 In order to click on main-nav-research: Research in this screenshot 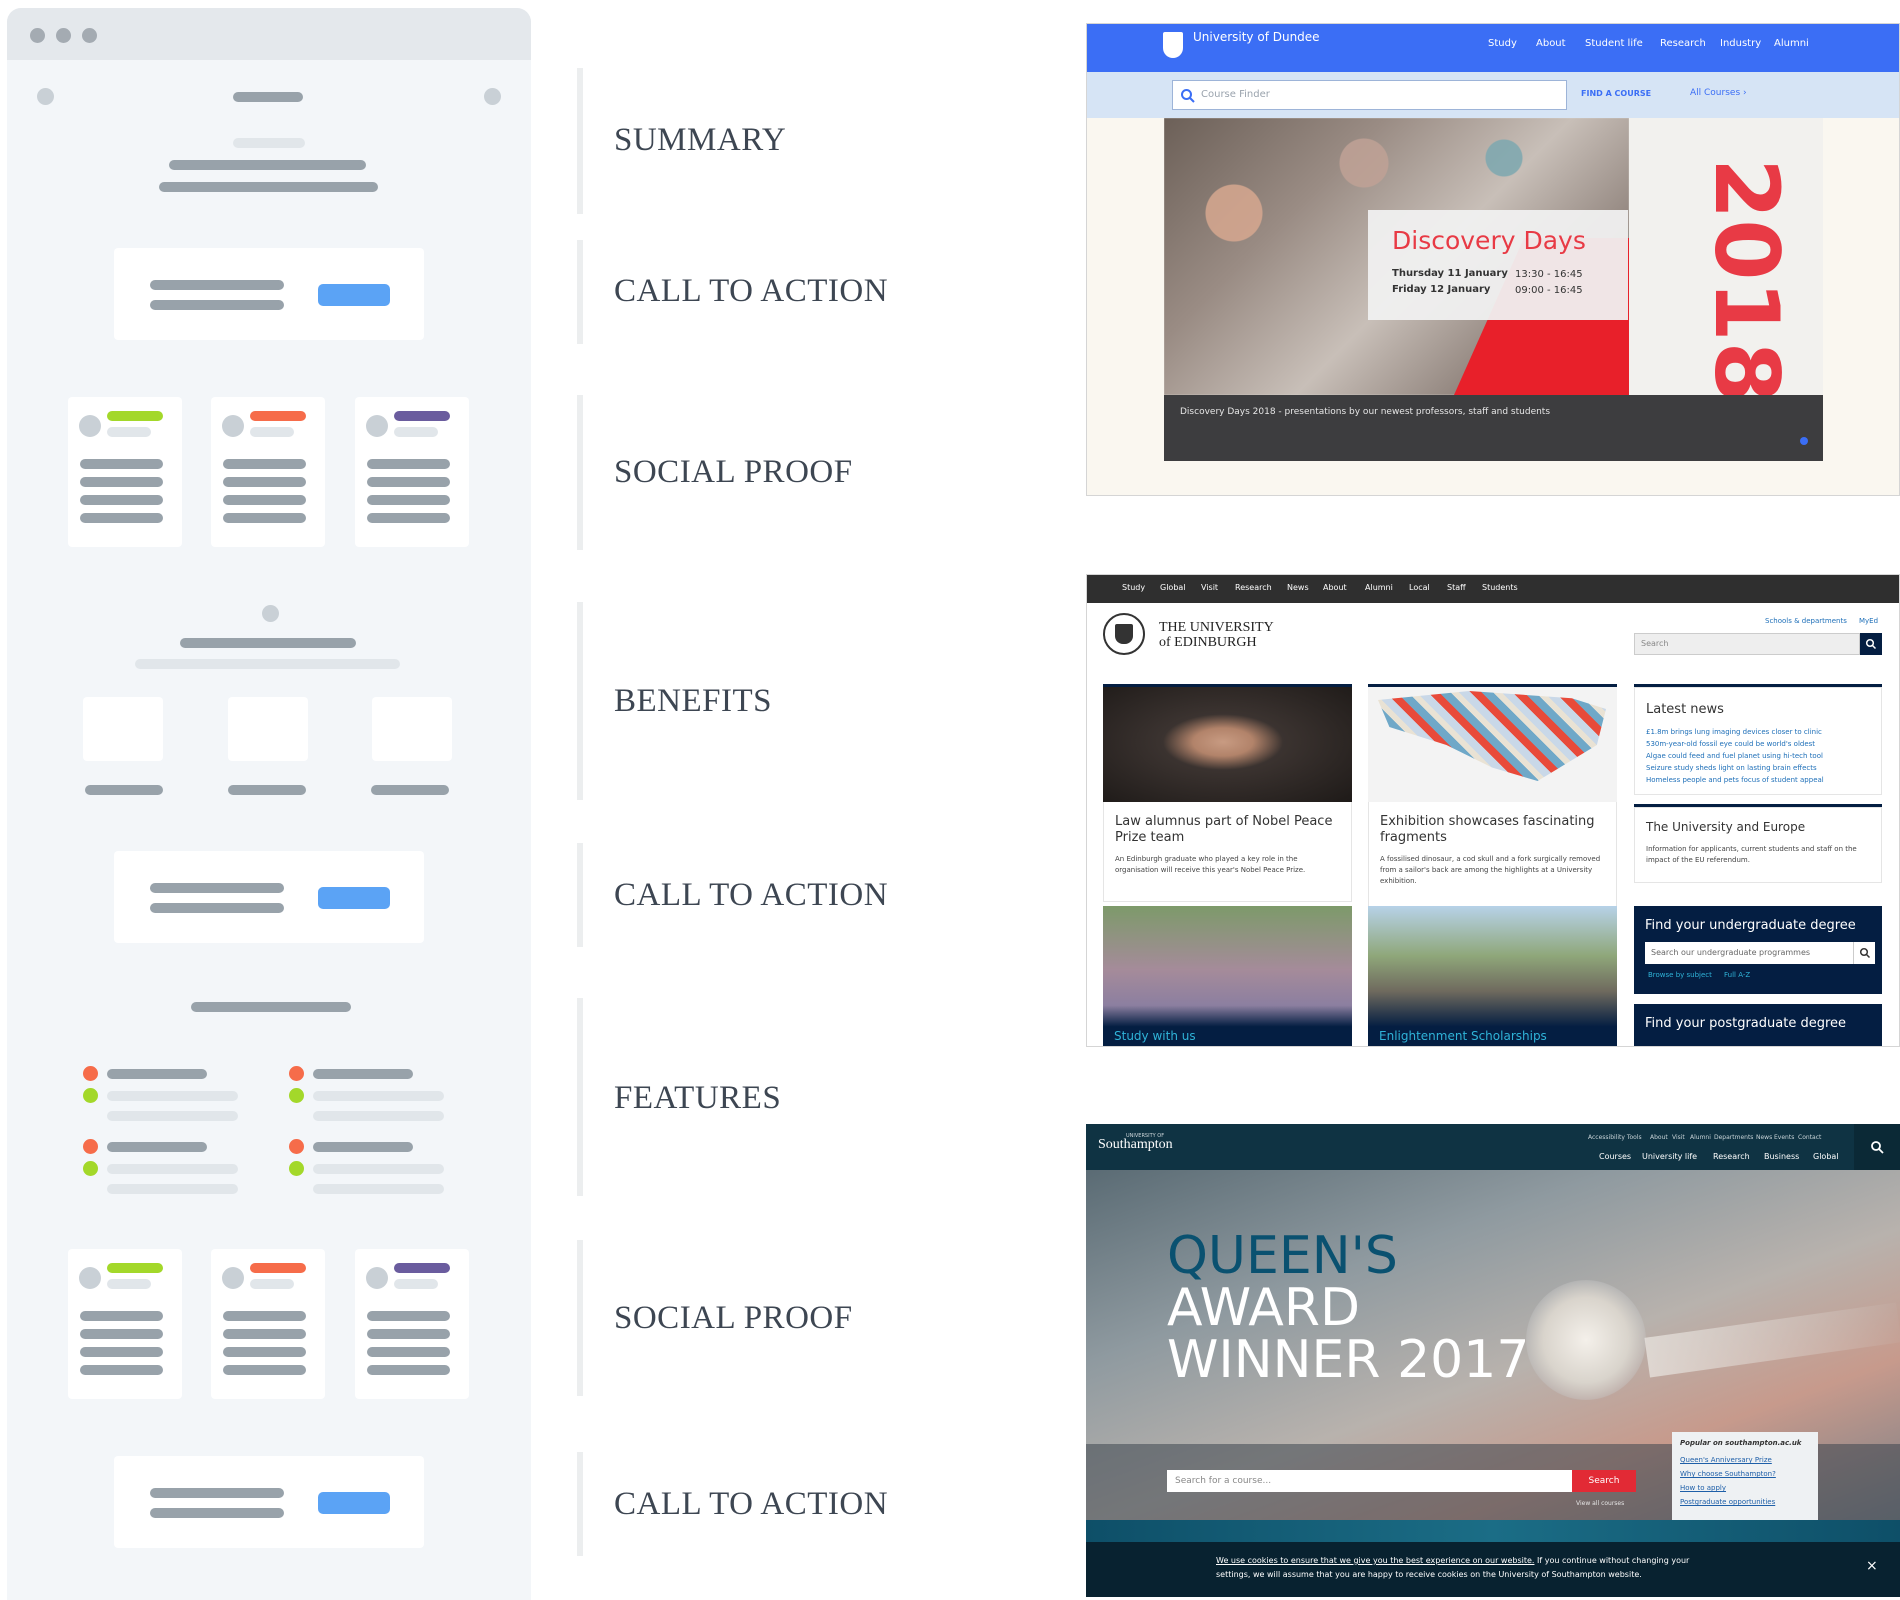, I will do `click(1731, 1156)`.